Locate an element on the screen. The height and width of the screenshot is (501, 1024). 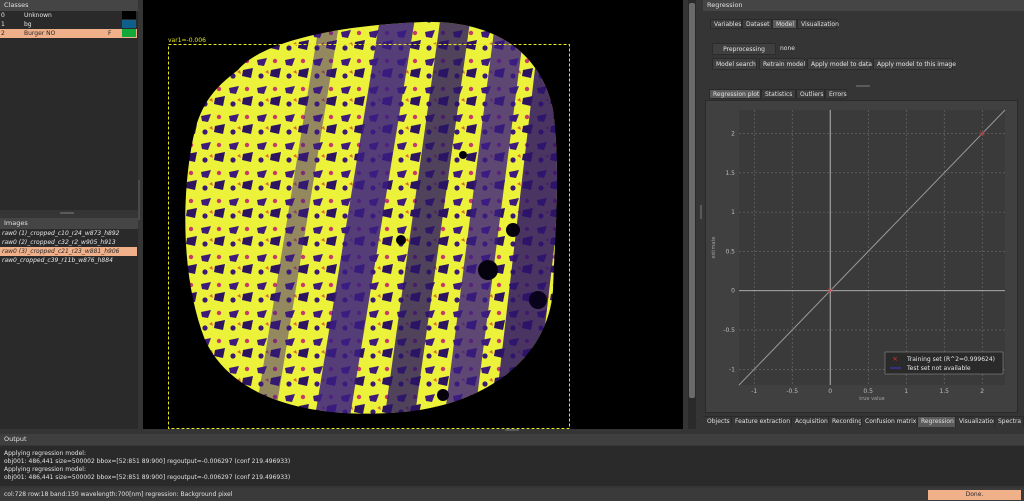
class-row: 1 bg is located at coordinates (68, 24).